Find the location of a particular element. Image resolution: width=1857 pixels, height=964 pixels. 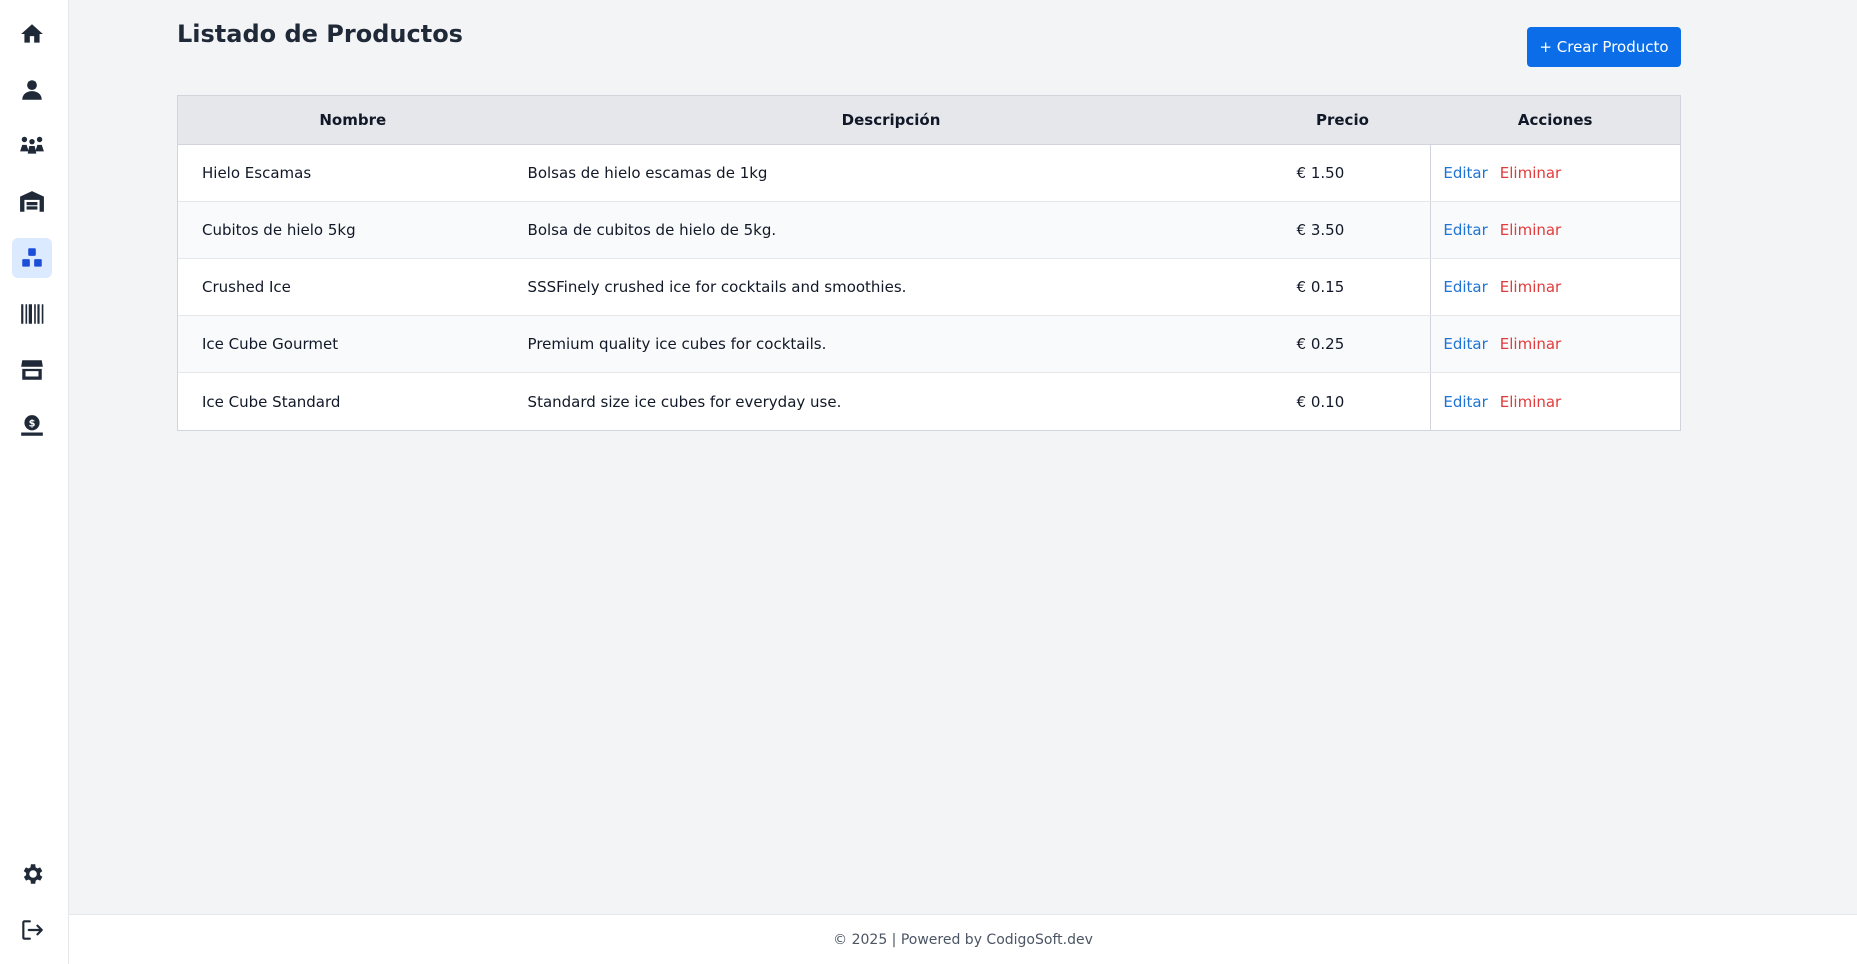

footer-text: © 2025 | Powered by CodigoSoft.dev is located at coordinates (963, 939).